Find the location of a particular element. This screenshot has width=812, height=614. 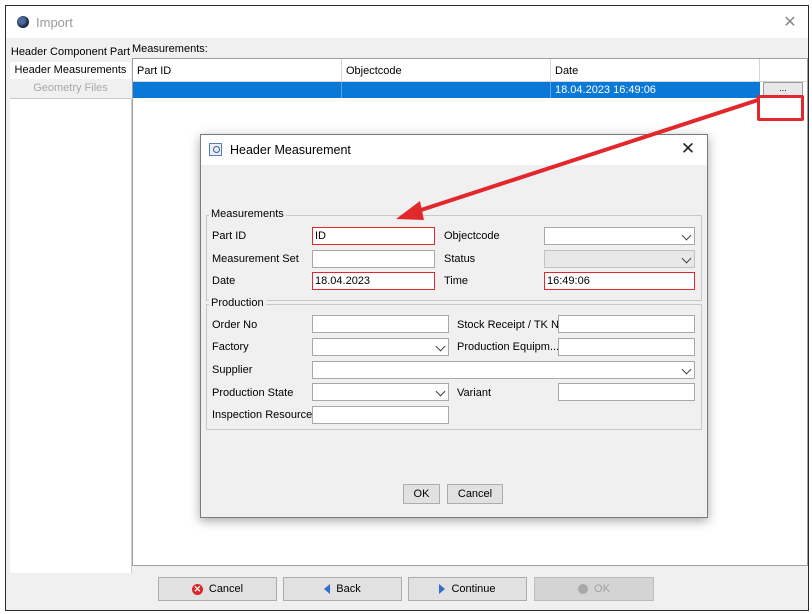

annotation-arrow-head is located at coordinates (410, 210).